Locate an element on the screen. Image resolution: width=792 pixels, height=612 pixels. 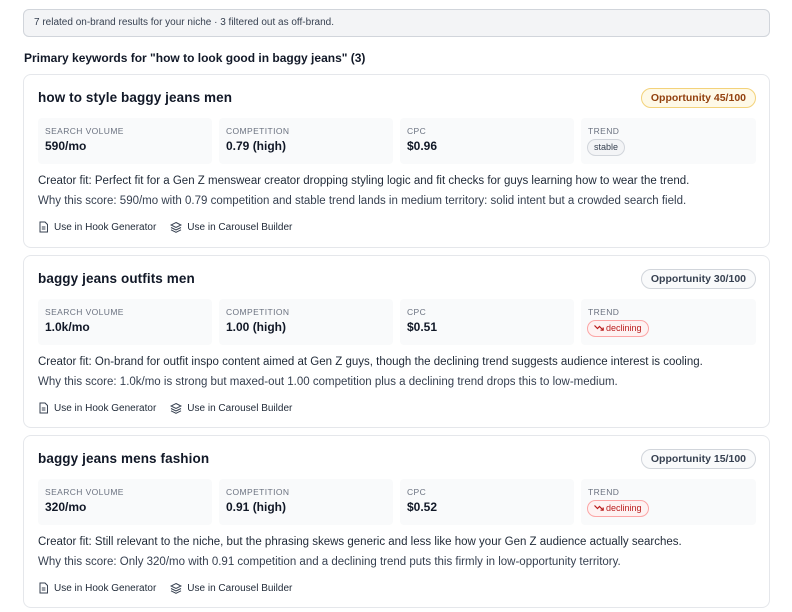
trend-badge: stable is located at coordinates (606, 147).